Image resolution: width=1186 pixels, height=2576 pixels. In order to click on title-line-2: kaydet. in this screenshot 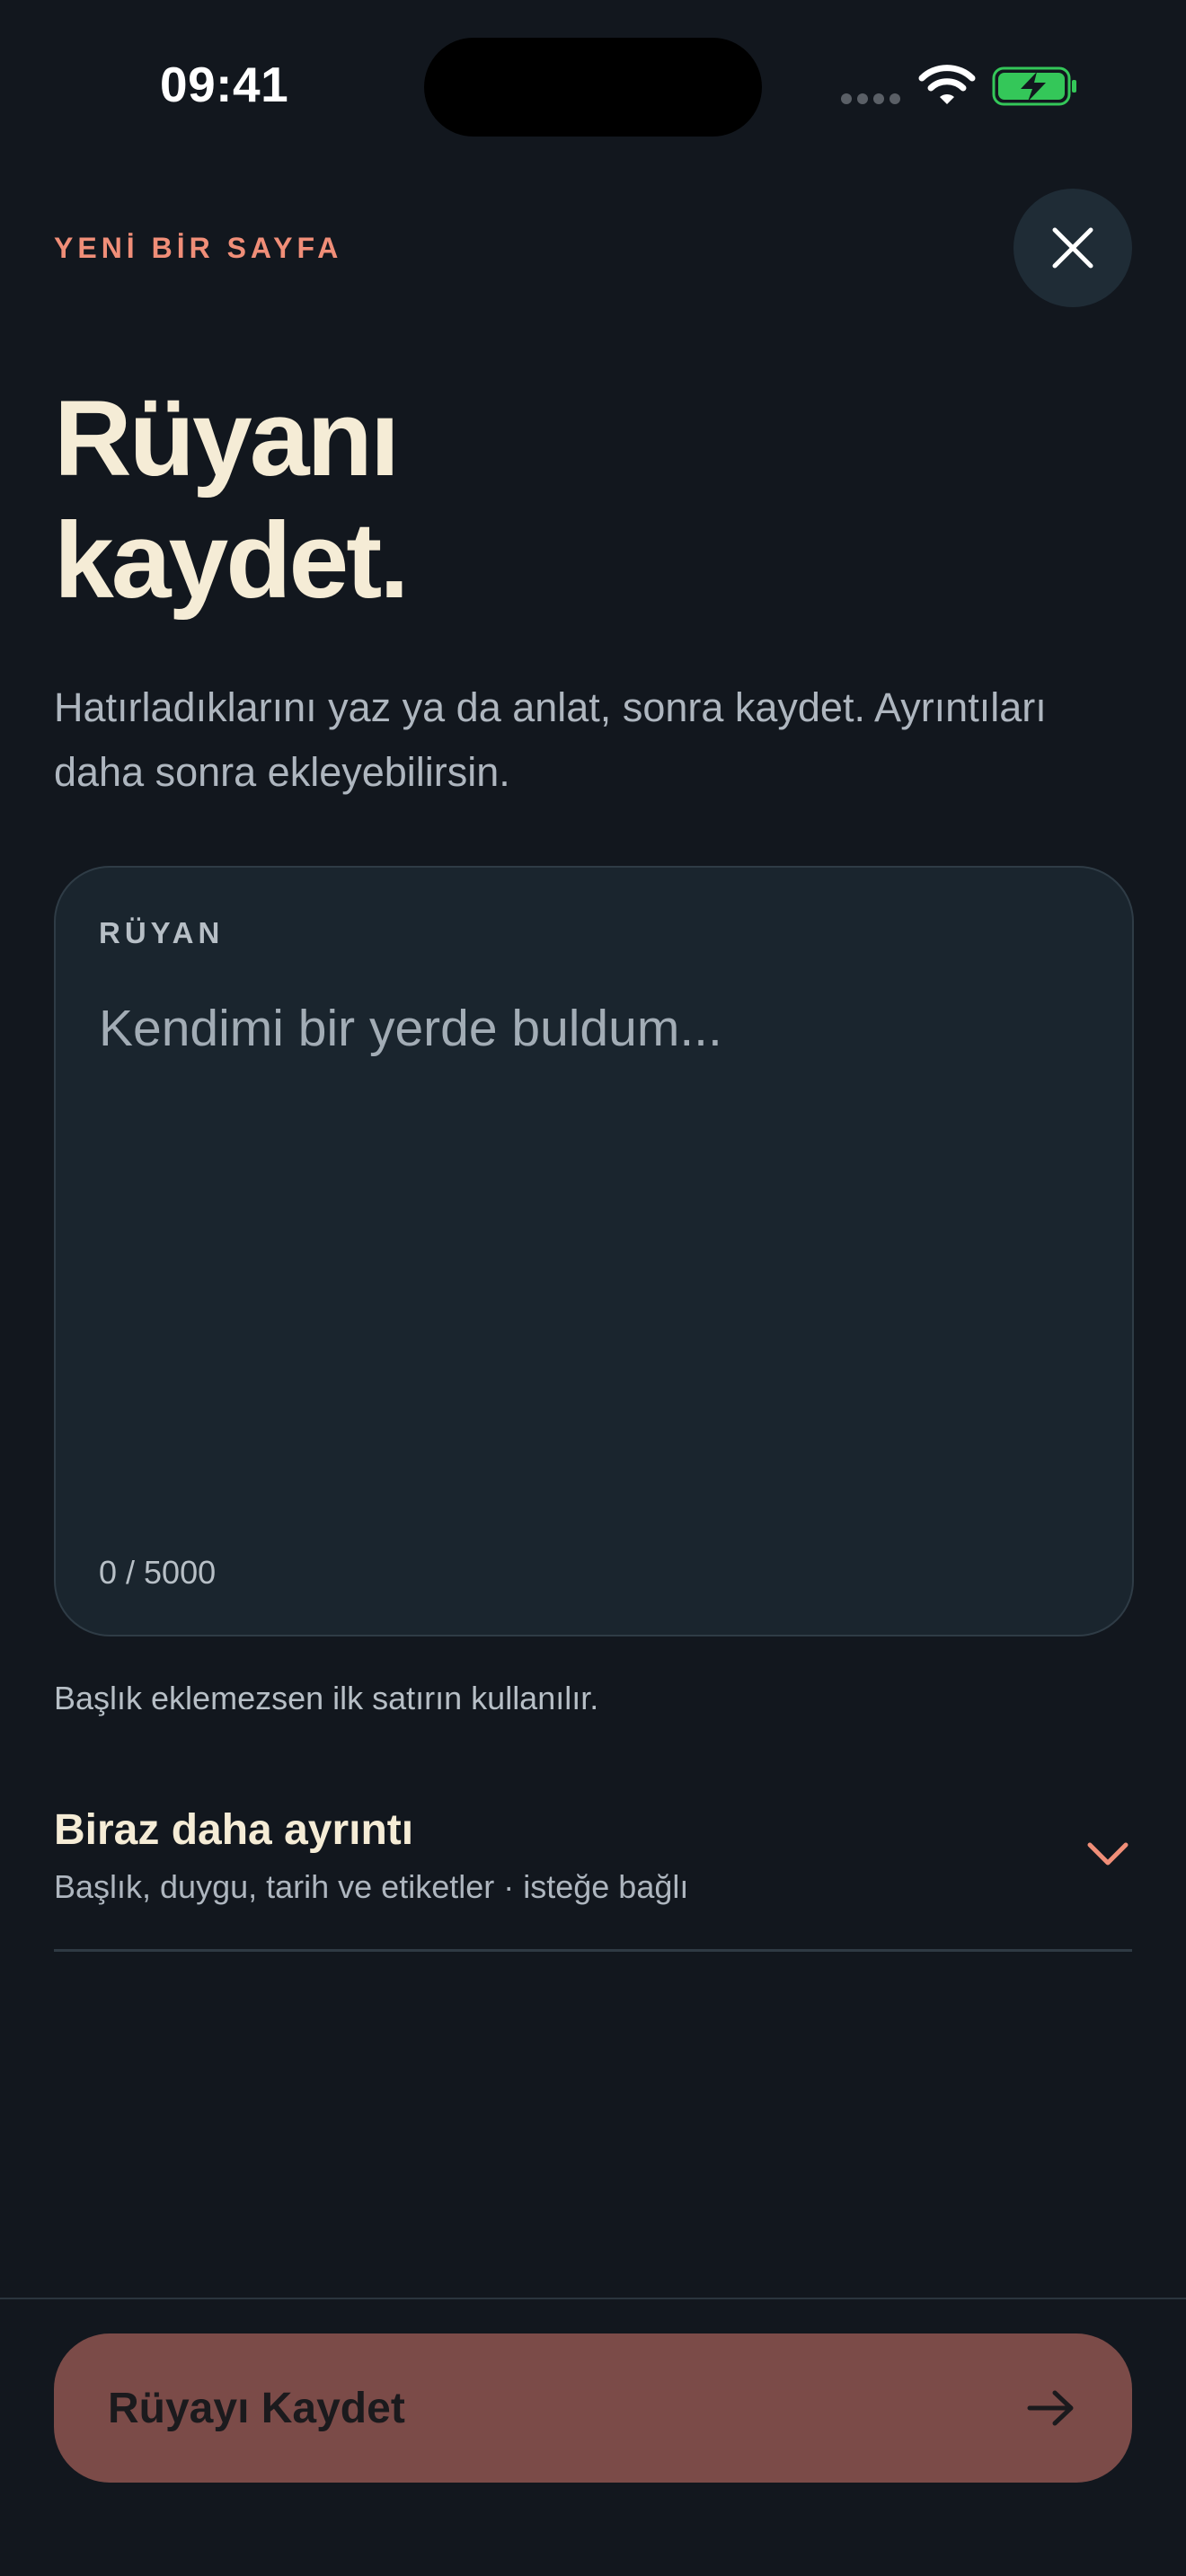, I will do `click(232, 560)`.